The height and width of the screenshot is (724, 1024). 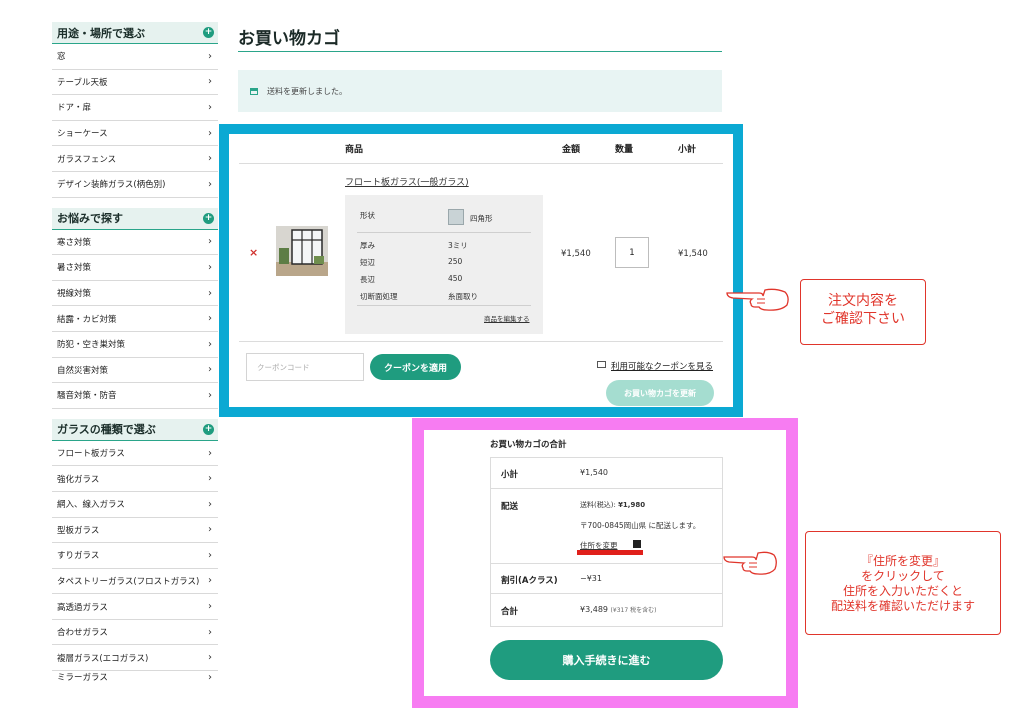 What do you see at coordinates (135, 134) in the screenshot?
I see `sidebar-item: ショーケース ›` at bounding box center [135, 134].